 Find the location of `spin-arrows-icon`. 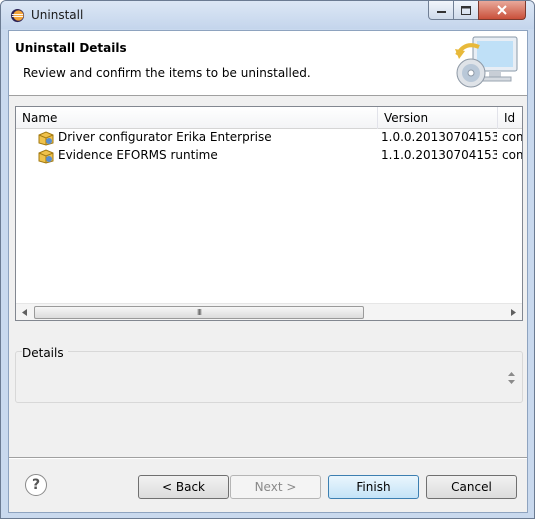

spin-arrows-icon is located at coordinates (511, 378).